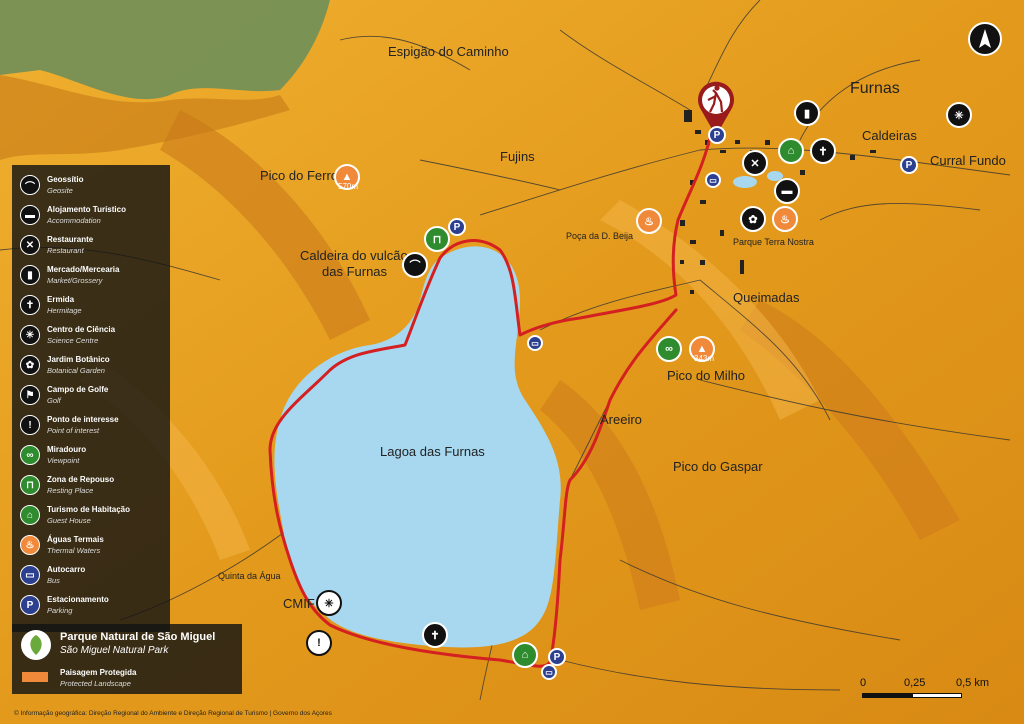 The image size is (1024, 724). Describe the element at coordinates (95, 186) in the screenshot. I see `legend-item: ⌒ Geossítio Geosite` at that location.